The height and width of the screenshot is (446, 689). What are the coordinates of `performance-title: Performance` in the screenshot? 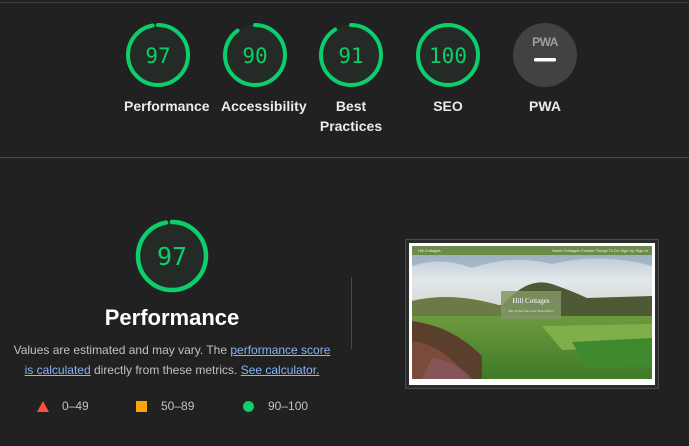 It's located at (172, 317).